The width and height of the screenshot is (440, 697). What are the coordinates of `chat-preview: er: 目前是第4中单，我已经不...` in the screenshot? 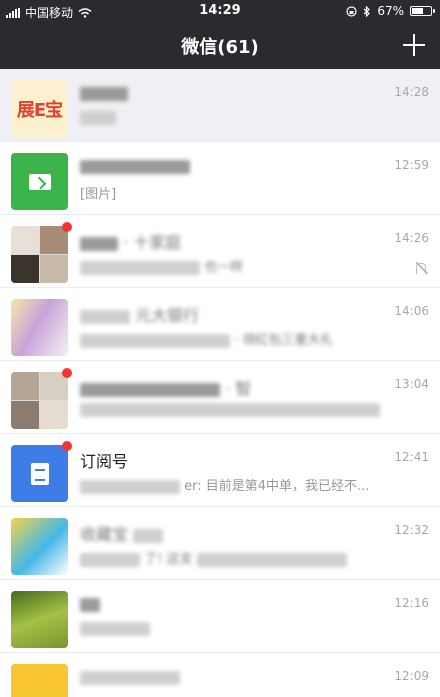 It's located at (224, 484).